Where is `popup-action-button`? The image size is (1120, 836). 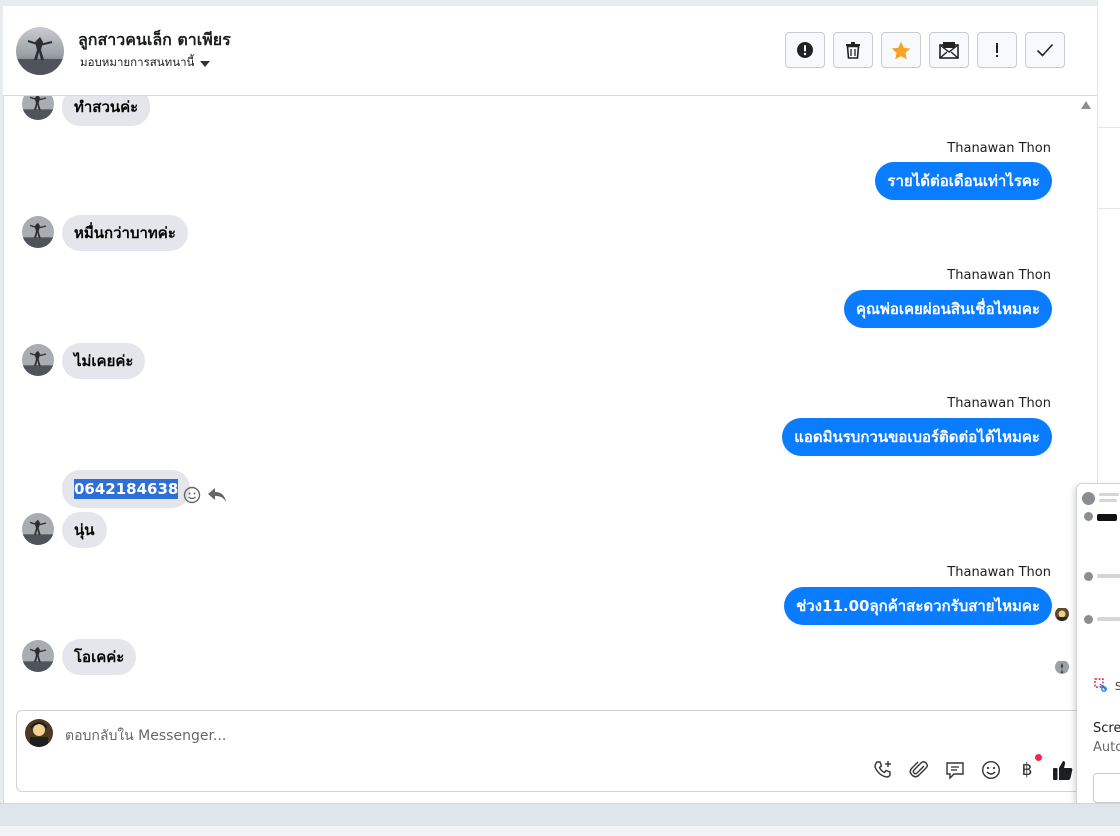
popup-action-button is located at coordinates (1106, 788).